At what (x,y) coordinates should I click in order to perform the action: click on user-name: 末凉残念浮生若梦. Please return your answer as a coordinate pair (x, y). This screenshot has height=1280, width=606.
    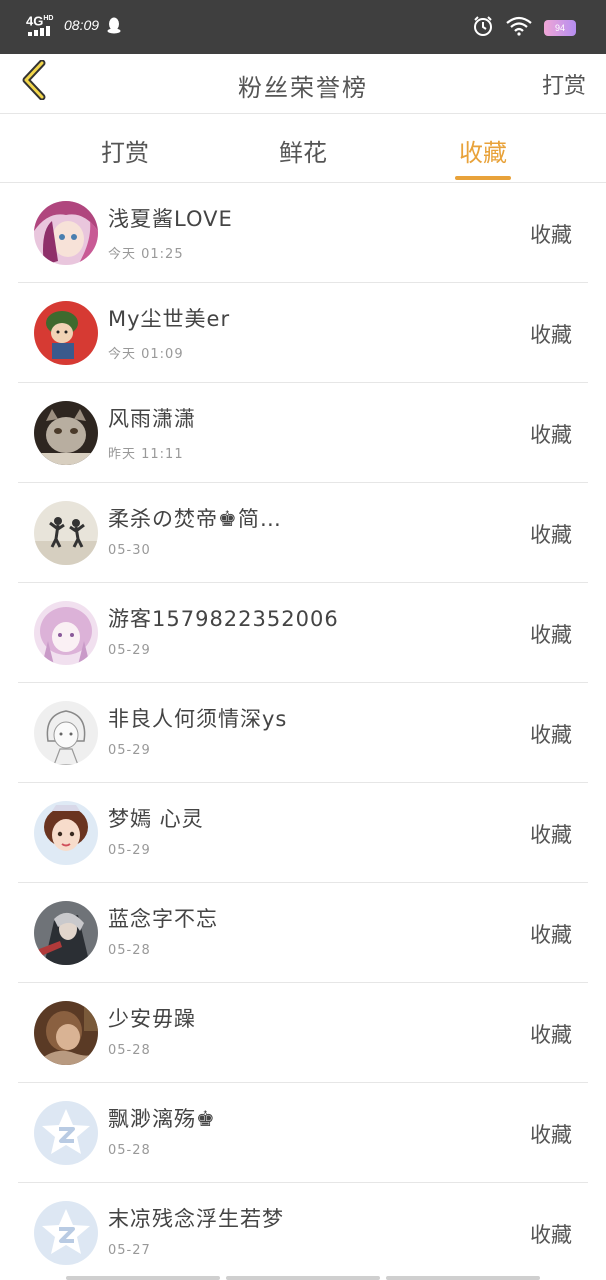
    Looking at the image, I should click on (196, 1219).